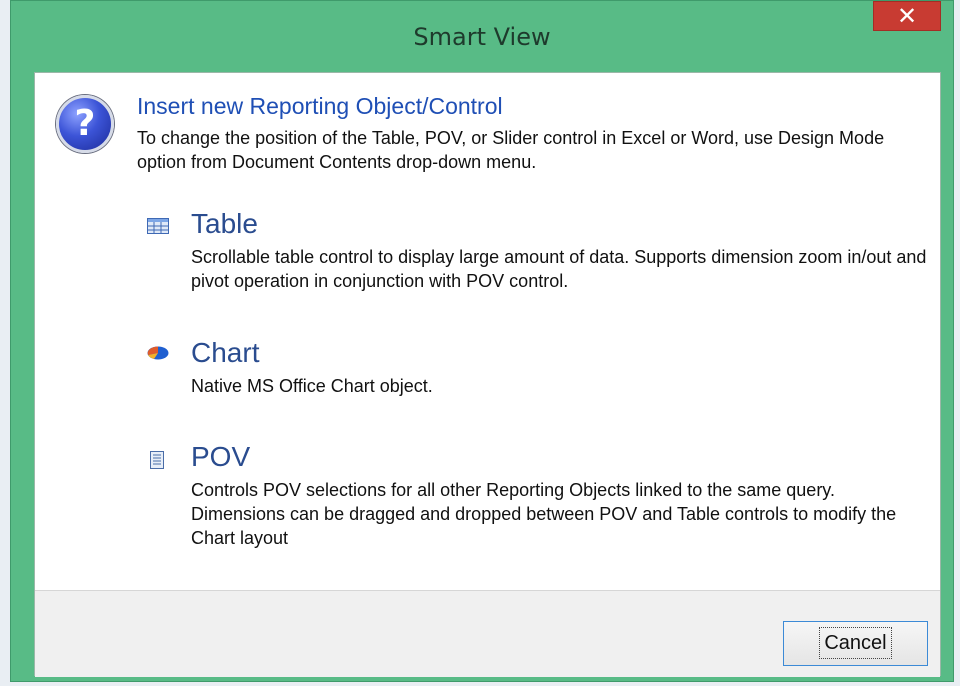 The height and width of the screenshot is (686, 960). I want to click on window-title: Smart View, so click(482, 37).